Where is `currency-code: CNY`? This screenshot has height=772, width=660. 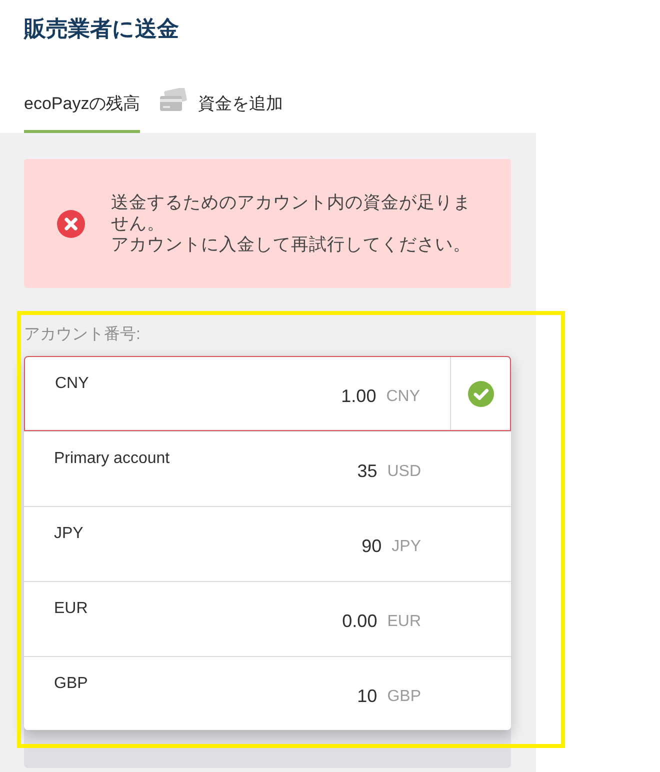
currency-code: CNY is located at coordinates (403, 397).